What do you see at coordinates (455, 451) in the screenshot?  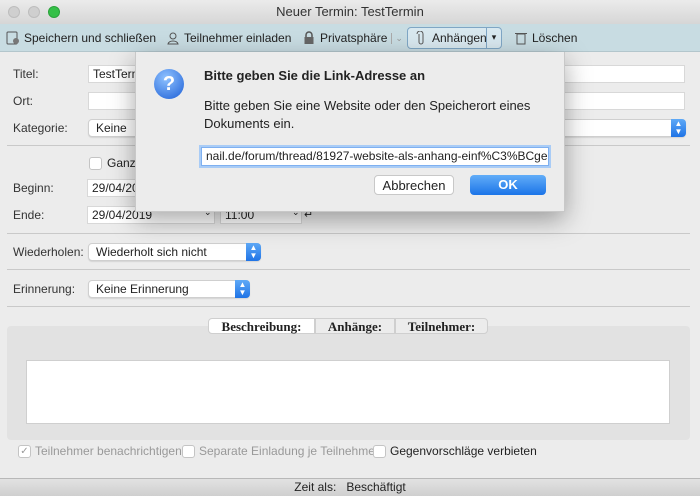 I see `disallow-counter-checkbox: Gegenvorschläge verbieten` at bounding box center [455, 451].